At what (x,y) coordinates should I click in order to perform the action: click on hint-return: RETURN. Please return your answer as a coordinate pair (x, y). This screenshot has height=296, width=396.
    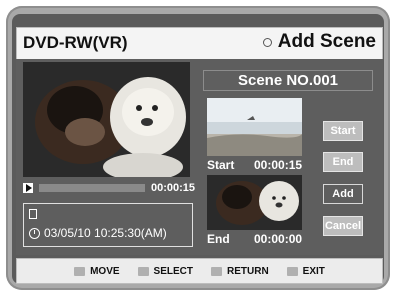
    Looking at the image, I should click on (240, 271).